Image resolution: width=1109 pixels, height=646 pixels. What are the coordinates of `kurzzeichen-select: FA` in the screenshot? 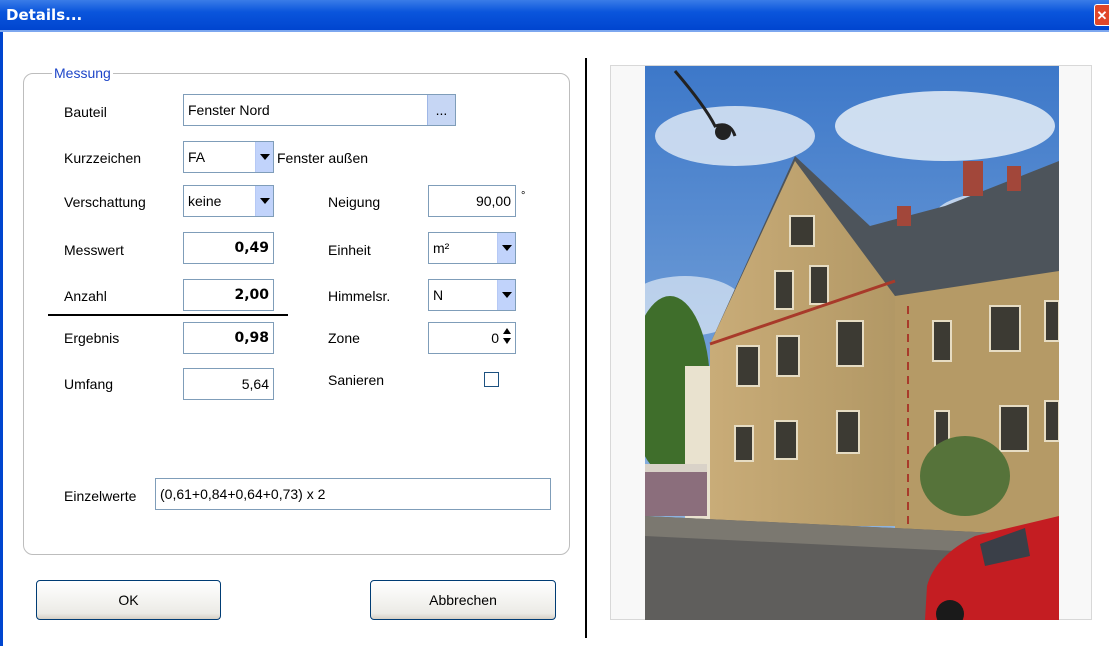 It's located at (228, 157).